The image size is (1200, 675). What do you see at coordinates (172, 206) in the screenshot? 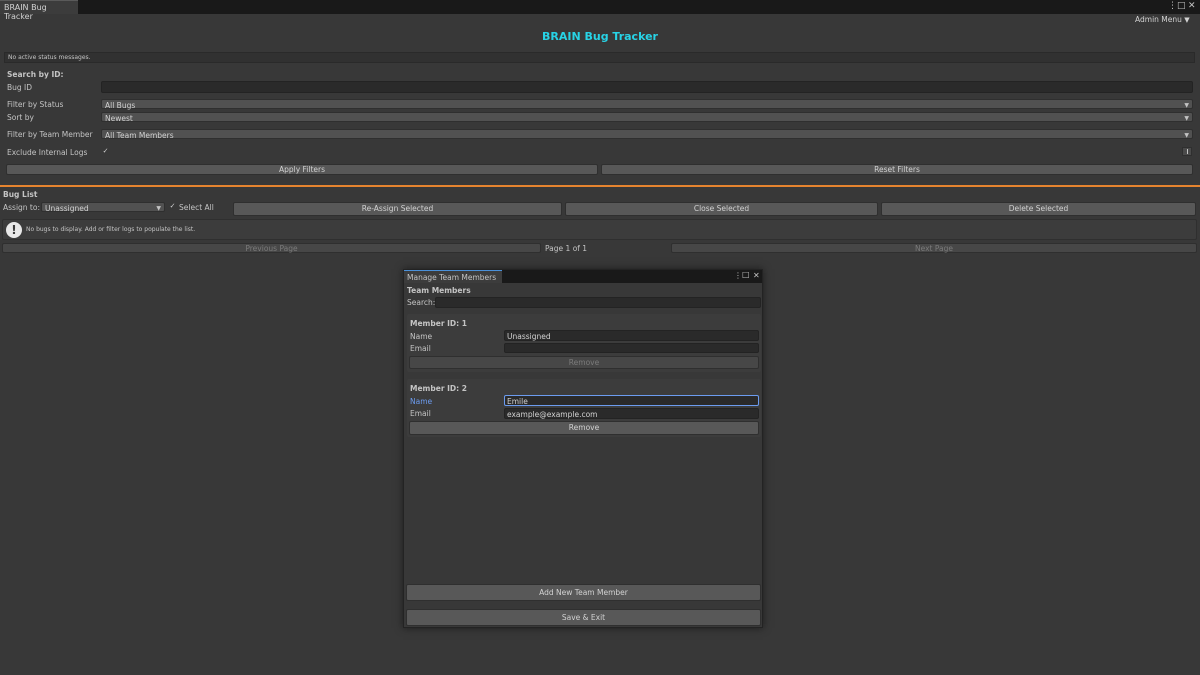
I see `select-all-checkbox: ✓` at bounding box center [172, 206].